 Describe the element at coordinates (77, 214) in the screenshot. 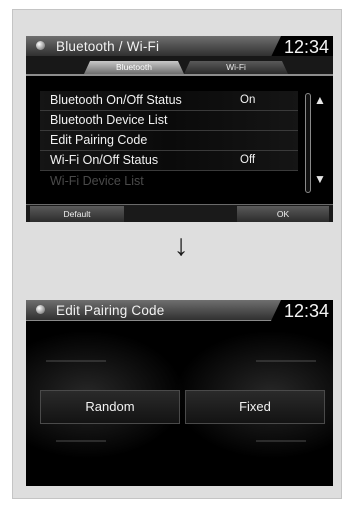

I see `default-button: Default` at that location.